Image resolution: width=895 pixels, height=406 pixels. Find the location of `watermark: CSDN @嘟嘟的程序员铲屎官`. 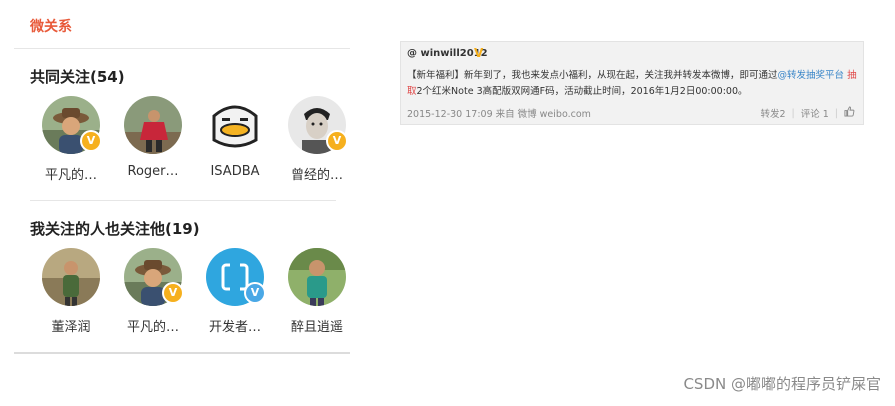

watermark: CSDN @嘟嘟的程序员铲屎官 is located at coordinates (782, 384).